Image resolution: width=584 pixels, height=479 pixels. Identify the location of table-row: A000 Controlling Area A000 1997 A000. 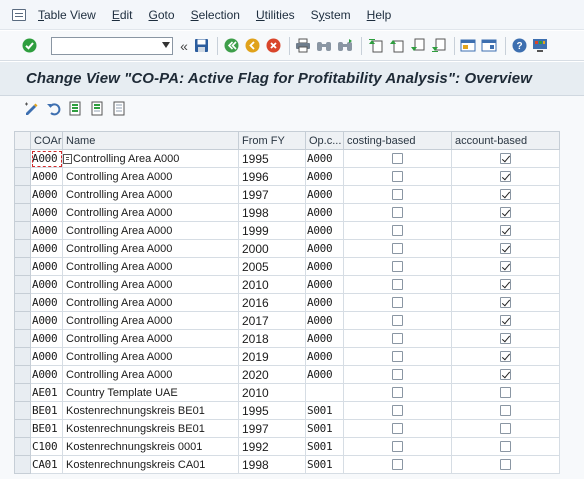
(287, 194).